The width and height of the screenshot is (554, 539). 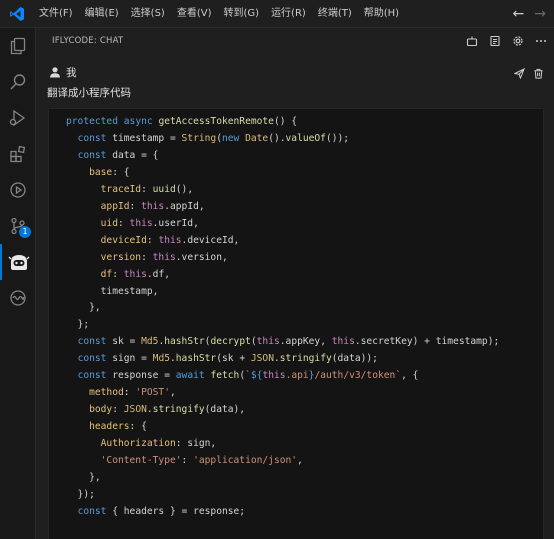 What do you see at coordinates (472, 41) in the screenshot?
I see `bot-settings-icon` at bounding box center [472, 41].